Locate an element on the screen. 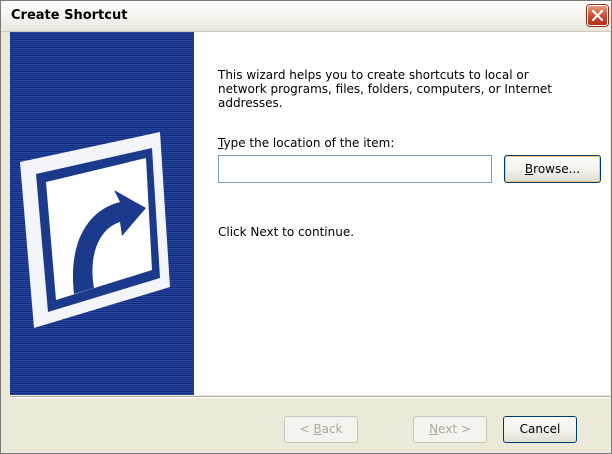 The width and height of the screenshot is (612, 454). close-button is located at coordinates (597, 15).